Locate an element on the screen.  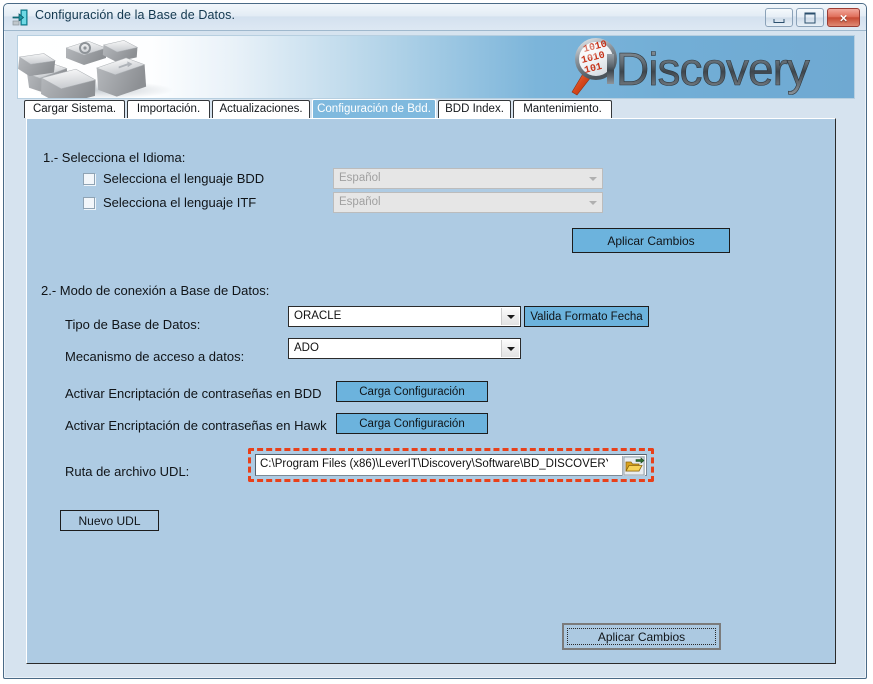
tab-actualizaciones: Actualizaciones. is located at coordinates (261, 109).